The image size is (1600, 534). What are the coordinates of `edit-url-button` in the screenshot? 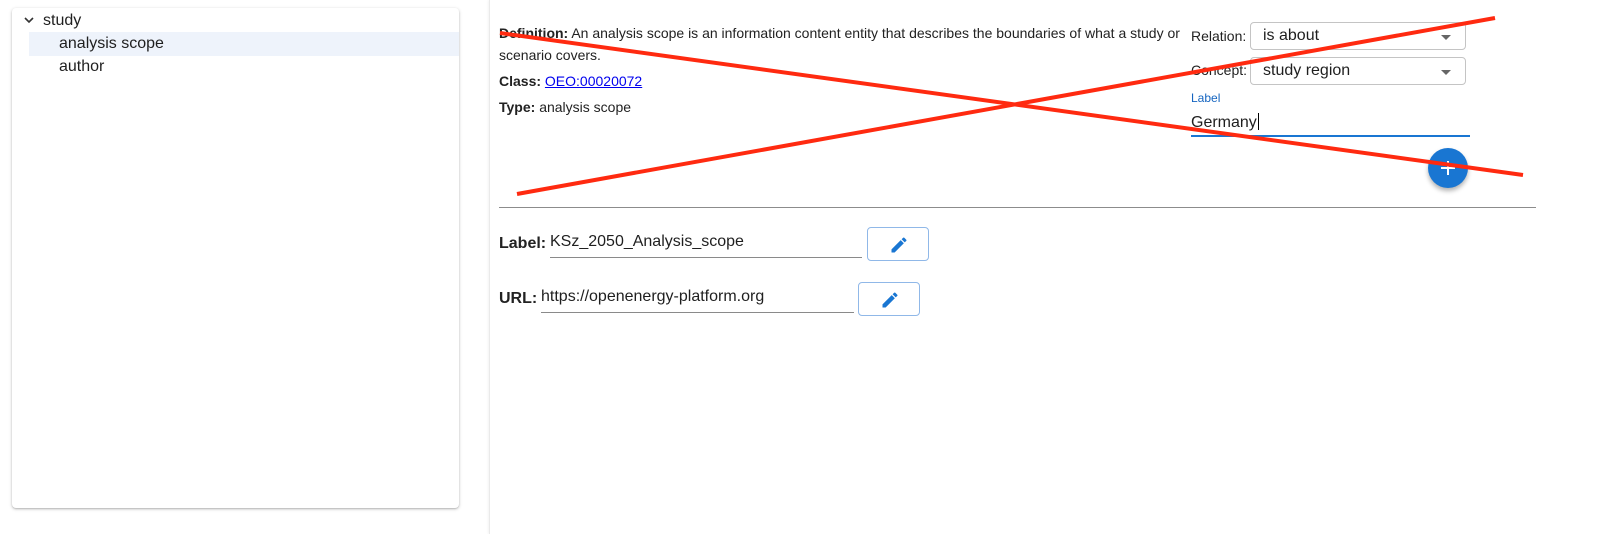 It's located at (889, 299).